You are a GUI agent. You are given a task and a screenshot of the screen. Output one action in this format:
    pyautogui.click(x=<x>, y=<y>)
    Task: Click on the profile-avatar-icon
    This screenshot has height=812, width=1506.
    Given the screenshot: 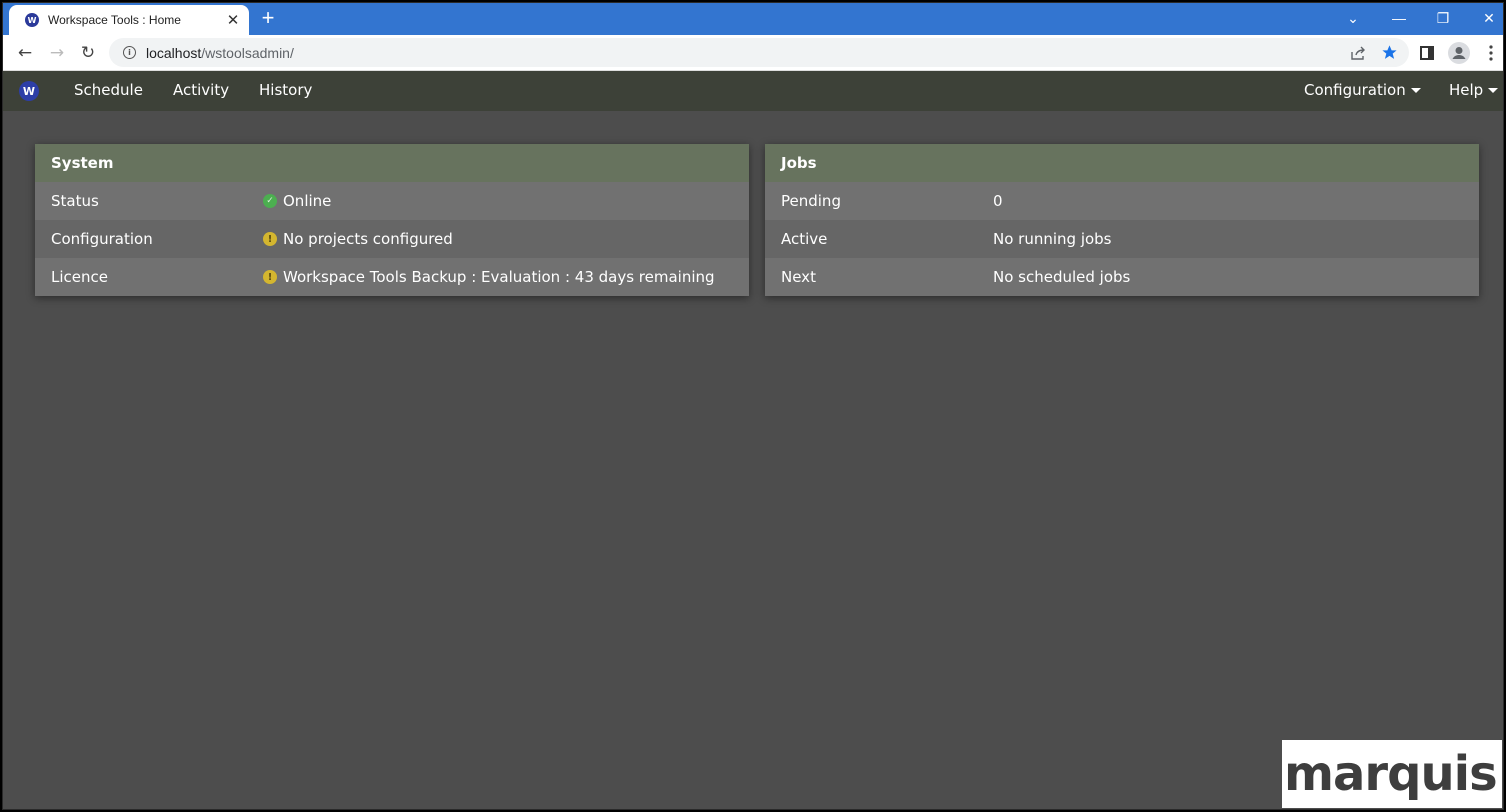 What is the action you would take?
    pyautogui.click(x=1459, y=53)
    